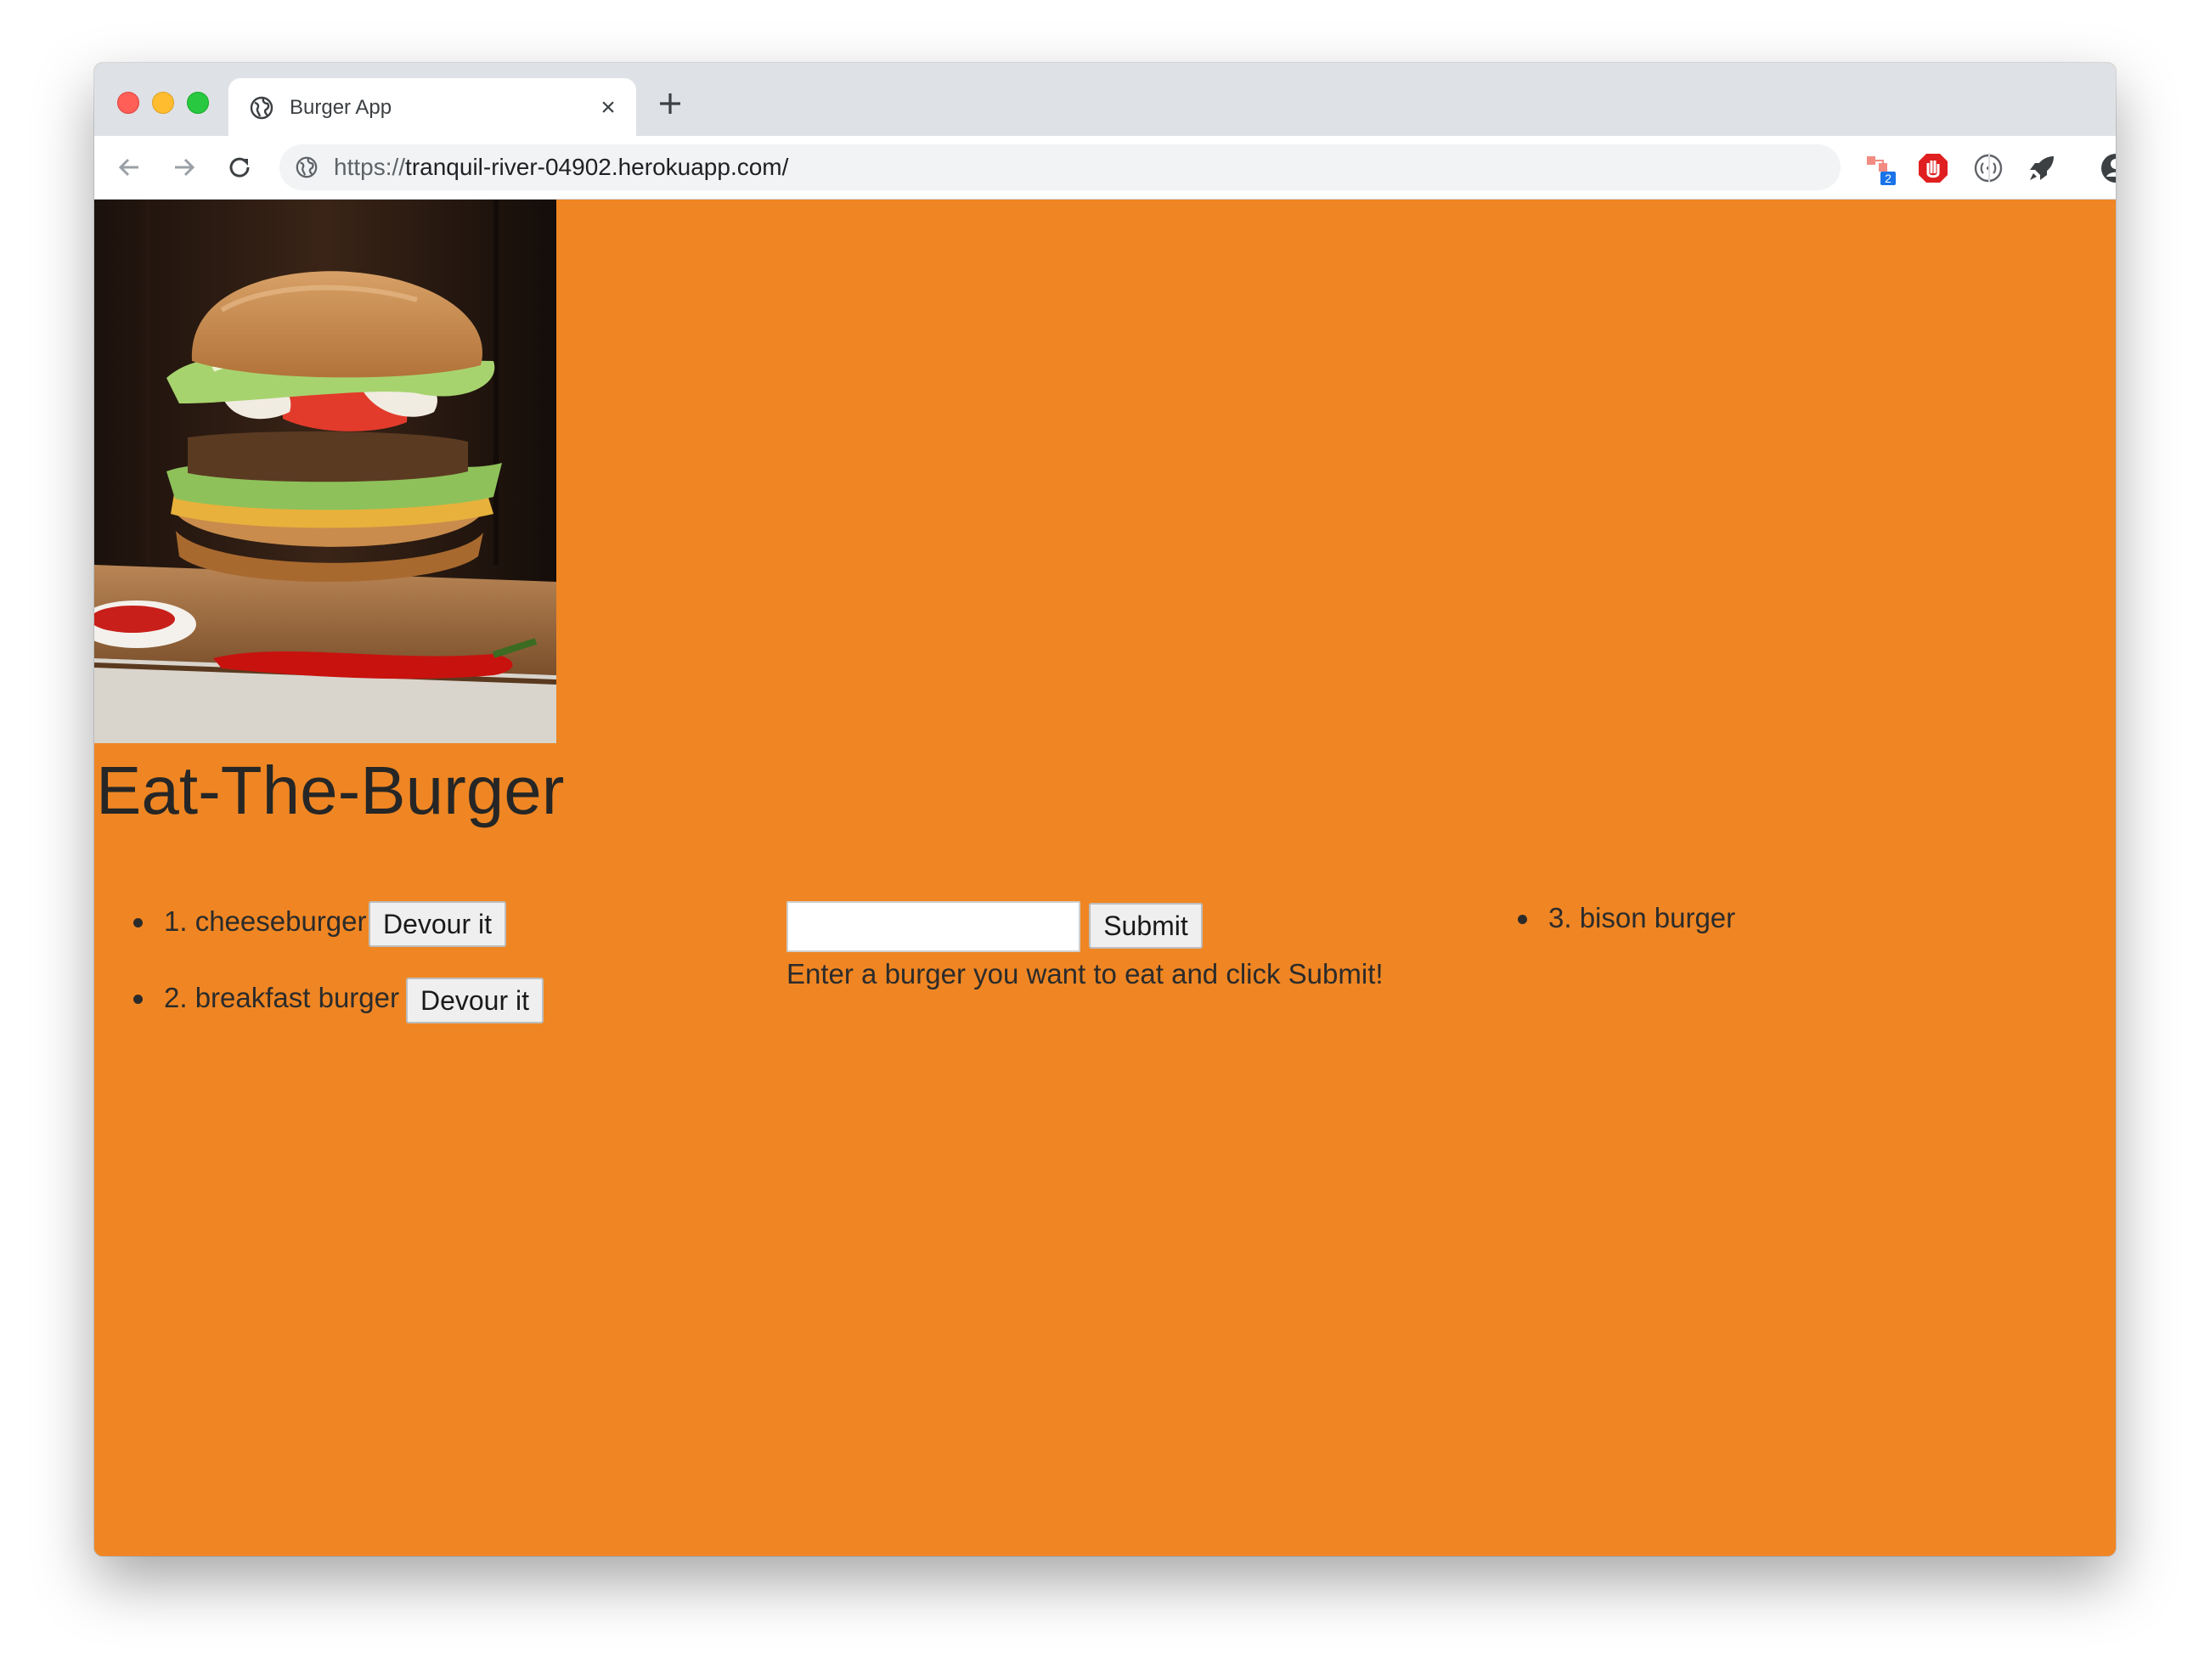 This screenshot has height=1680, width=2210. Describe the element at coordinates (307, 167) in the screenshot. I see `site-info-globe-icon` at that location.